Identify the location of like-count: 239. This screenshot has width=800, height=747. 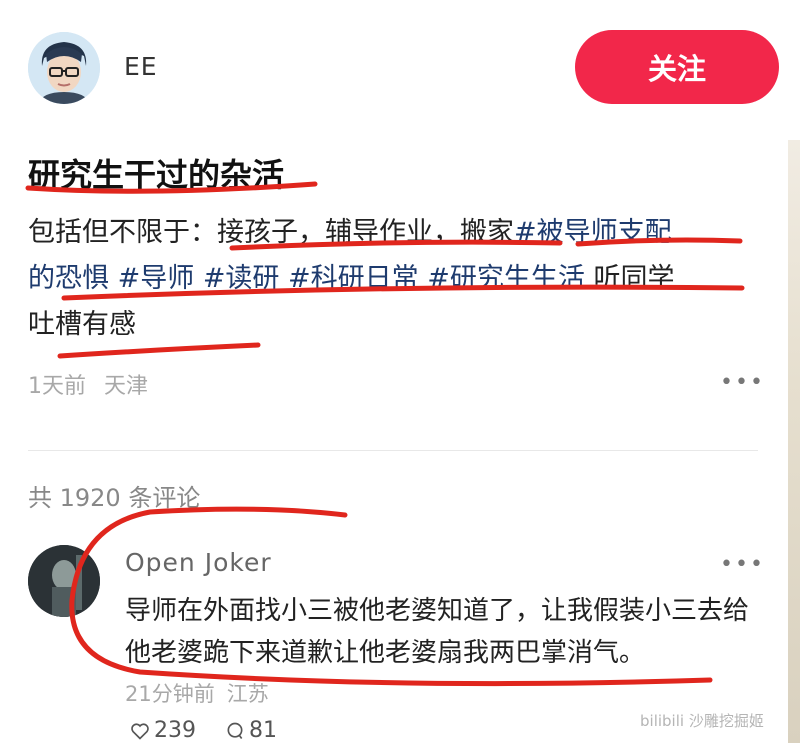
(175, 730).